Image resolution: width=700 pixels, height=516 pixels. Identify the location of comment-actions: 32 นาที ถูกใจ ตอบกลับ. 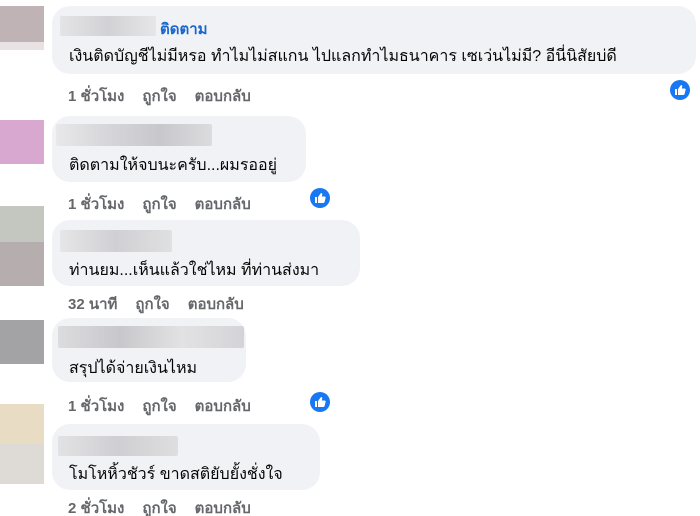
(156, 304).